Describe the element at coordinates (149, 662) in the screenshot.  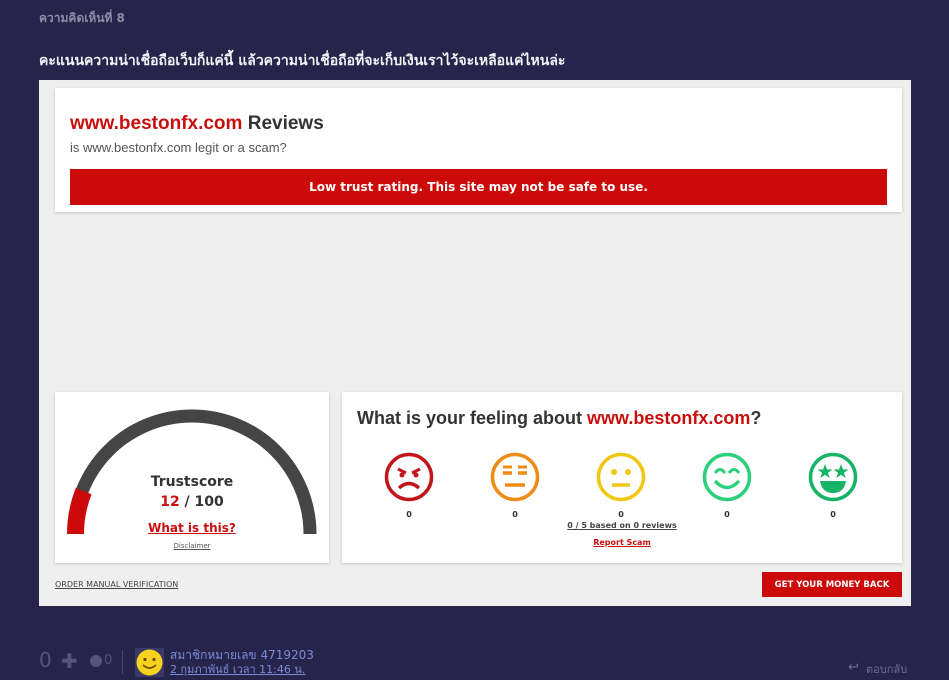
I see `avatar` at that location.